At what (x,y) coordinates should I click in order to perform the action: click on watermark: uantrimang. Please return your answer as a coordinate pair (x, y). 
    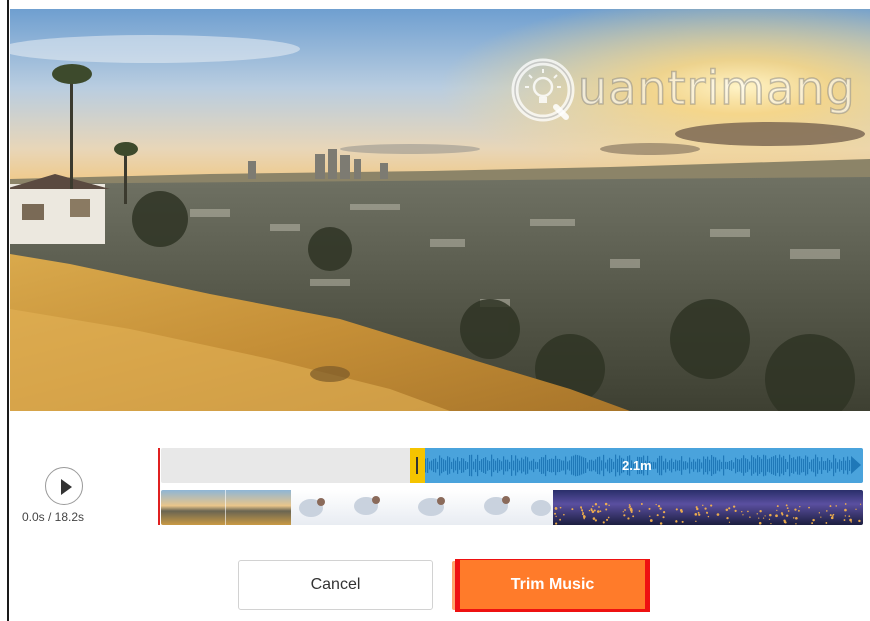
    Looking at the image, I should click on (683, 90).